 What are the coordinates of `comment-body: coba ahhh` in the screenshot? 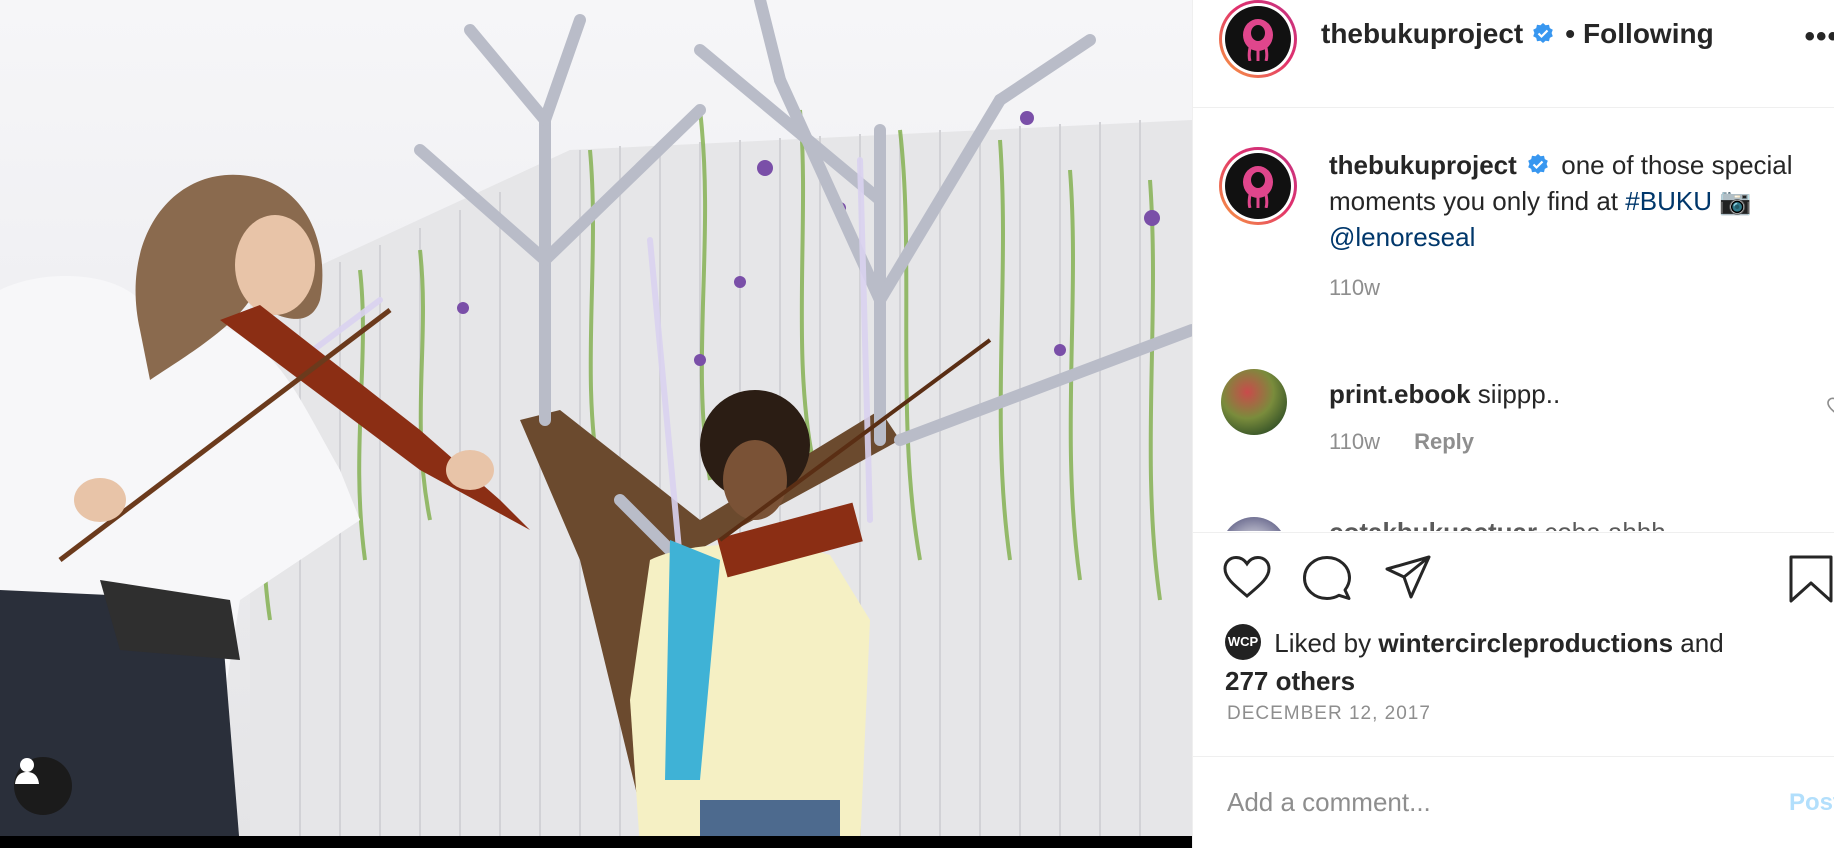 It's located at (1604, 524).